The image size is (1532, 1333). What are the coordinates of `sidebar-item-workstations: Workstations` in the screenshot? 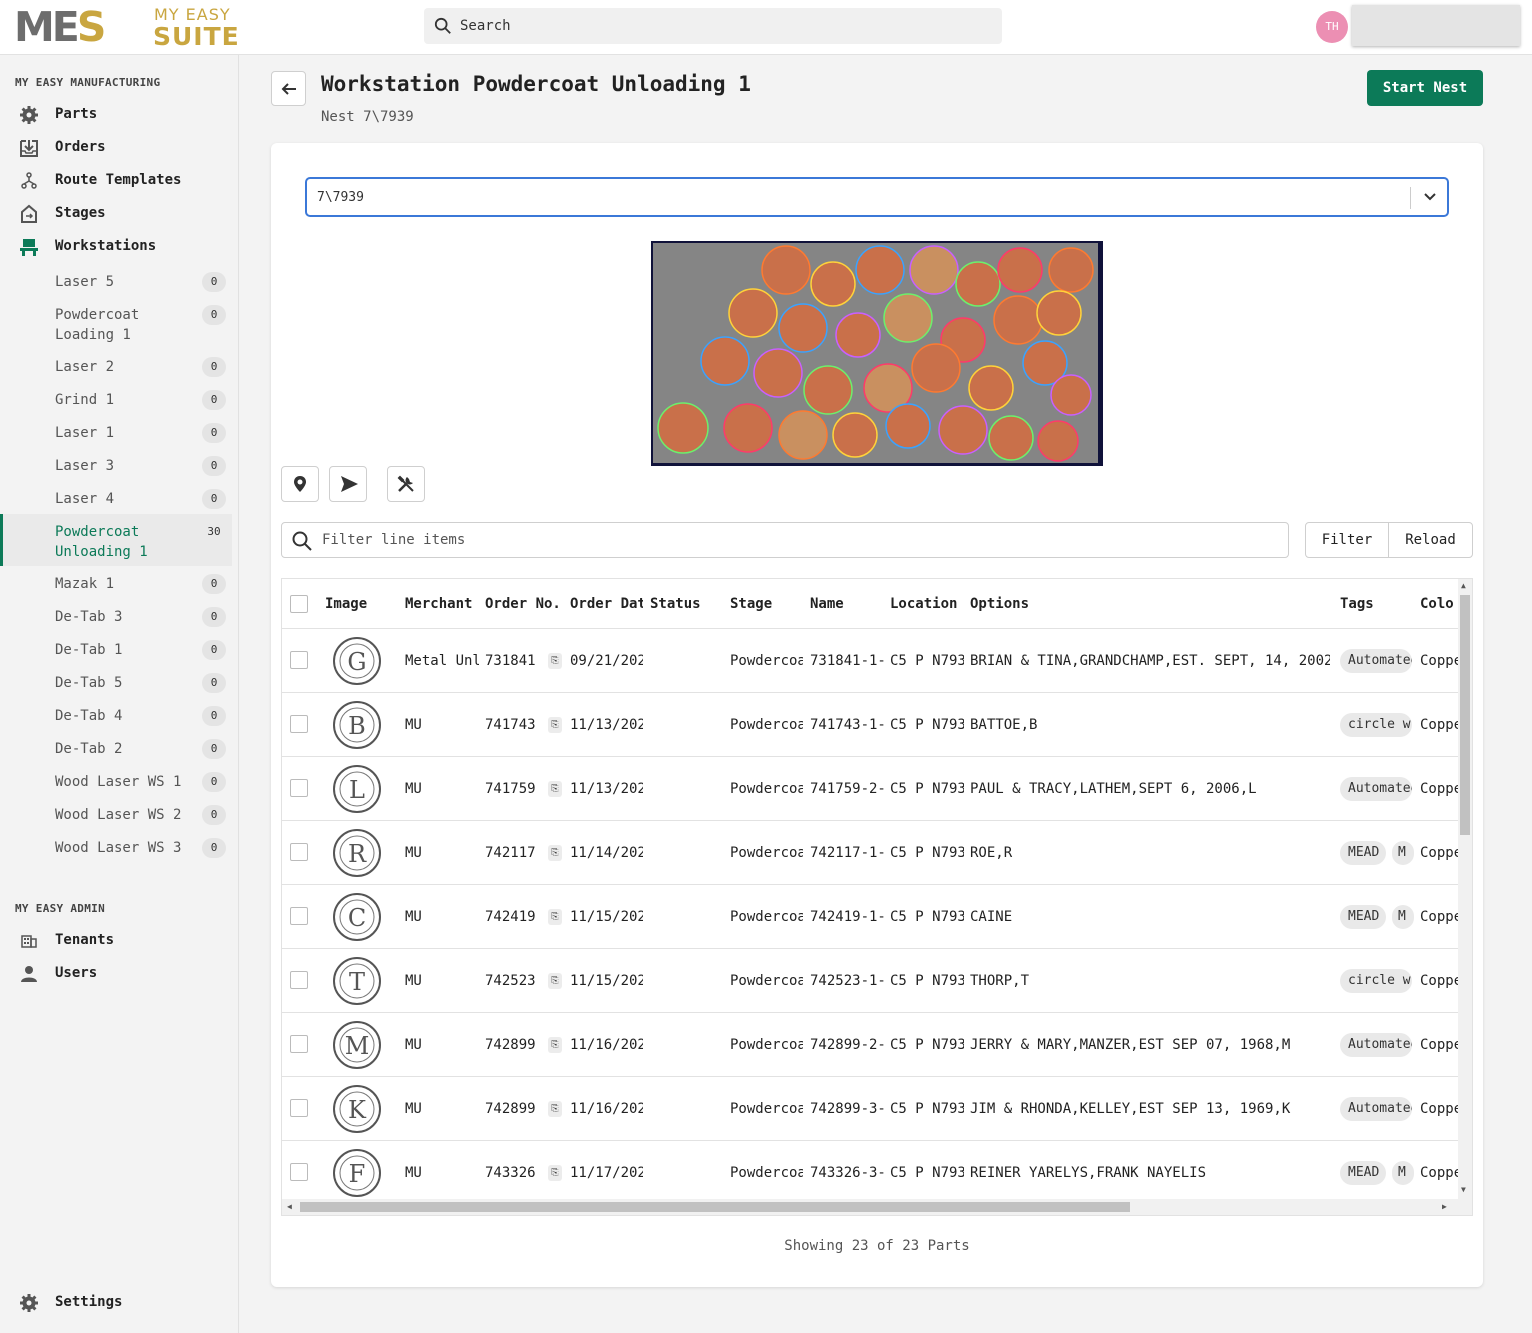 It's located at (119, 247).